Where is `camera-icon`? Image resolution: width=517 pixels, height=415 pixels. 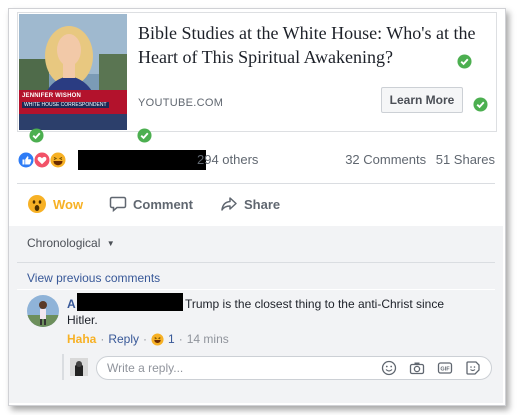 camera-icon is located at coordinates (417, 368).